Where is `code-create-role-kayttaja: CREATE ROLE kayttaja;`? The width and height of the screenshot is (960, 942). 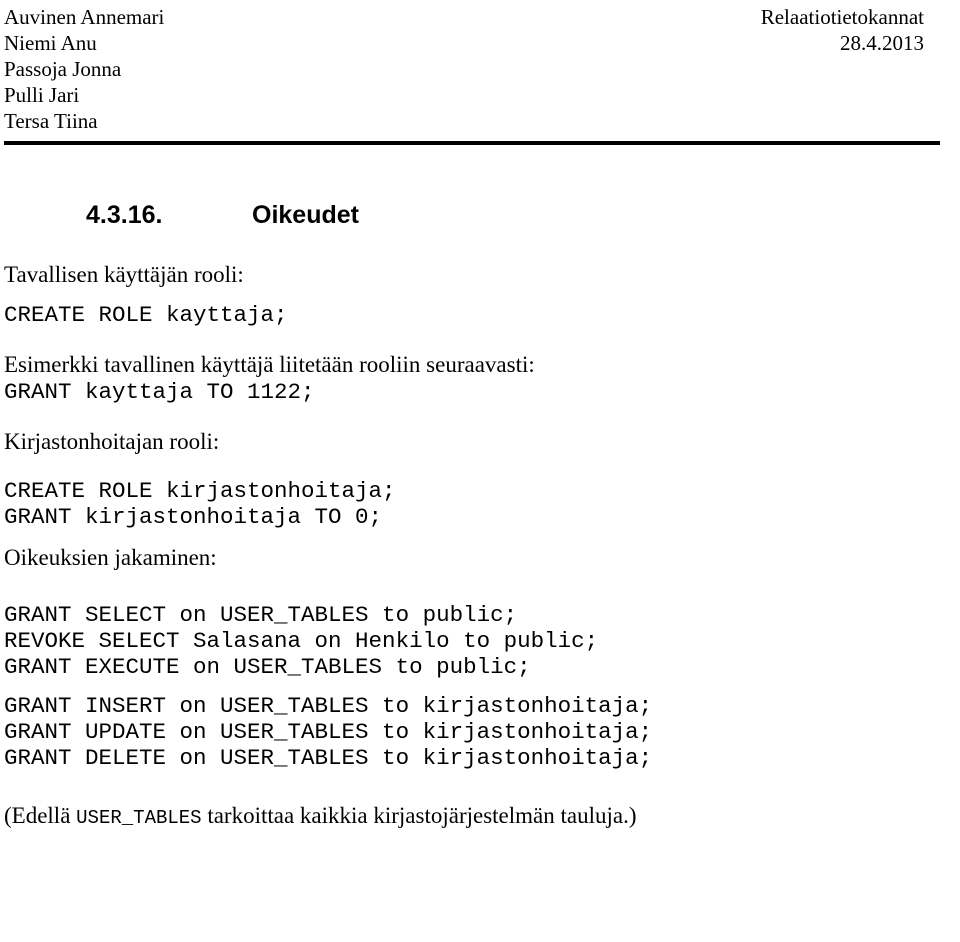 code-create-role-kayttaja: CREATE ROLE kayttaja; is located at coordinates (146, 315).